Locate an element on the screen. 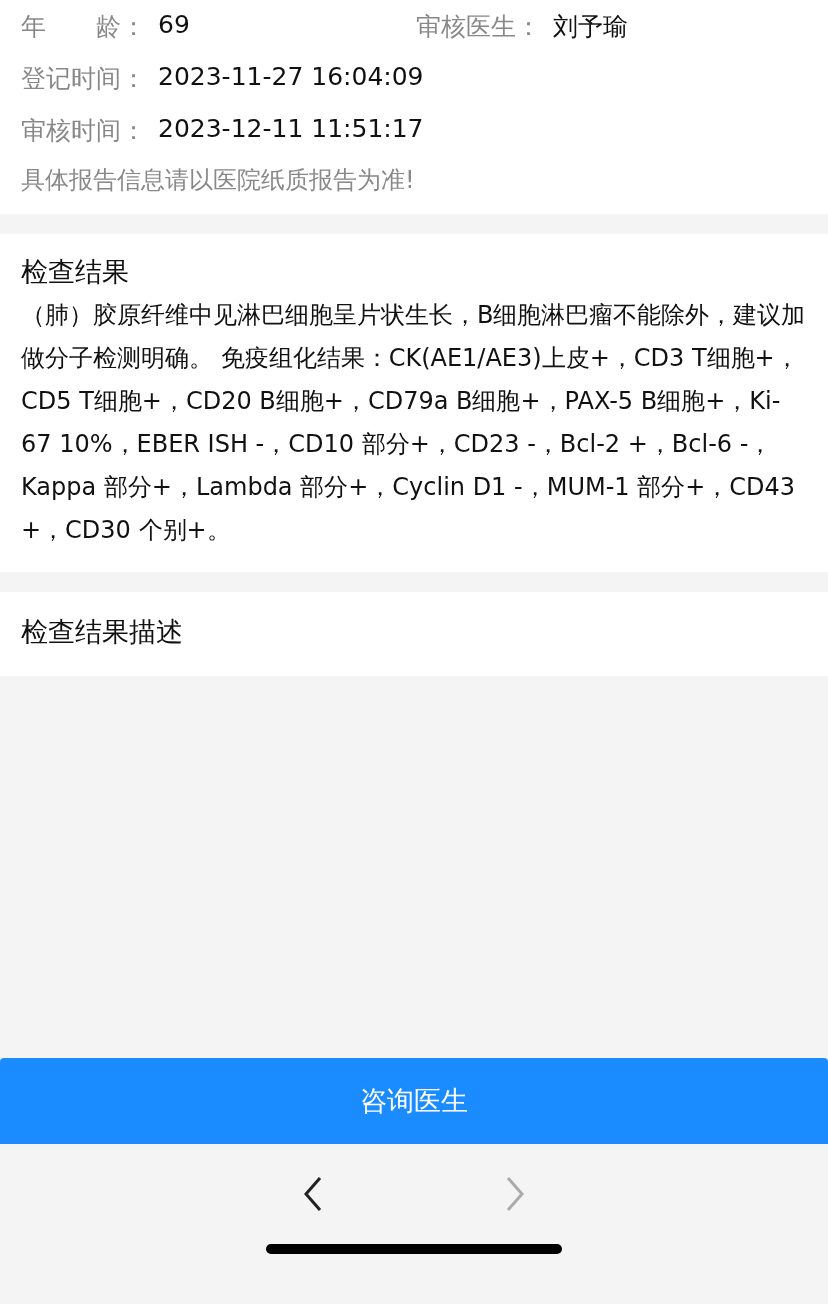 The image size is (828, 1304). field-label: 审核医生： is located at coordinates (478, 26).